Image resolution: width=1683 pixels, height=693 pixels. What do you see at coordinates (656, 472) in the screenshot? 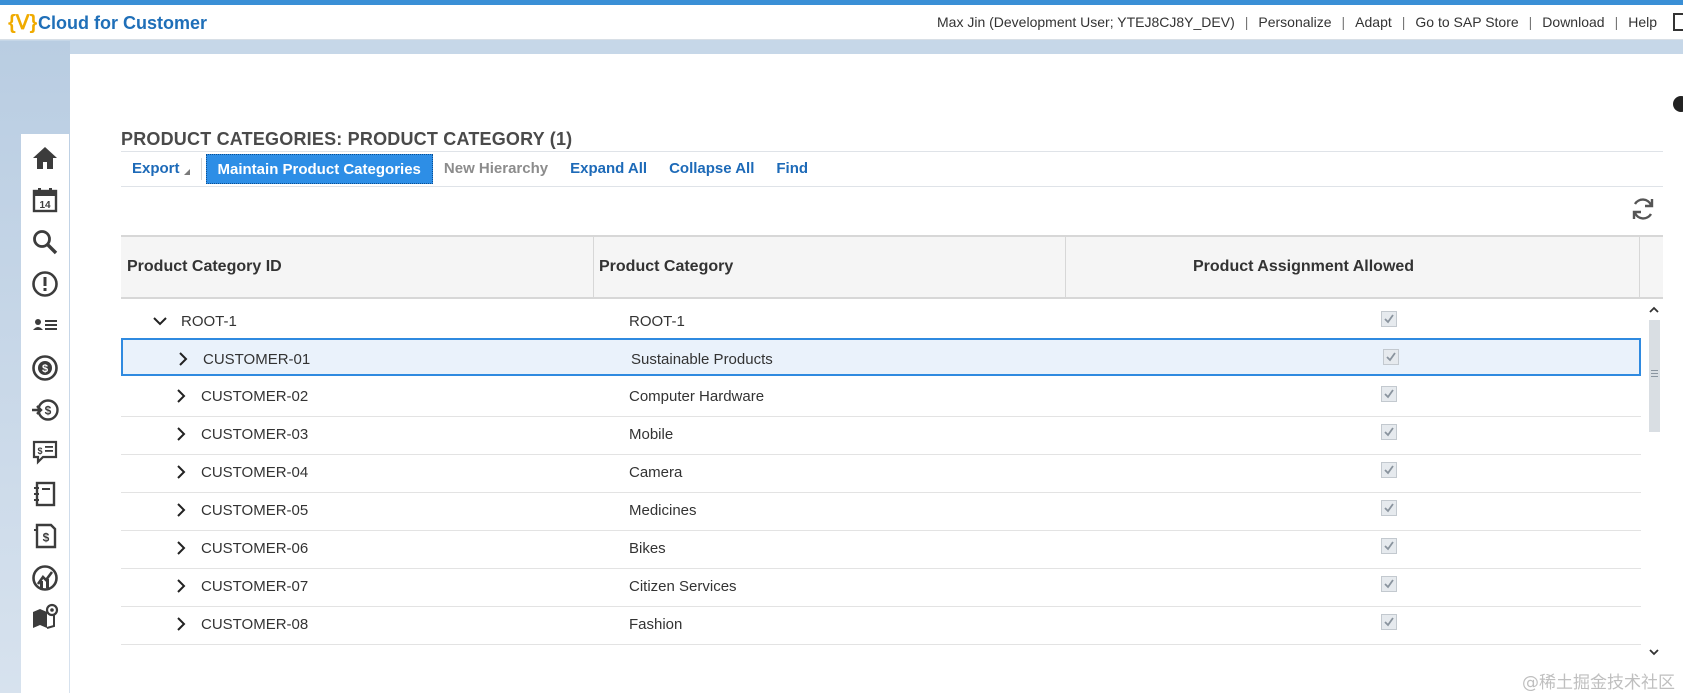
I see `category-name-cell: Camera` at bounding box center [656, 472].